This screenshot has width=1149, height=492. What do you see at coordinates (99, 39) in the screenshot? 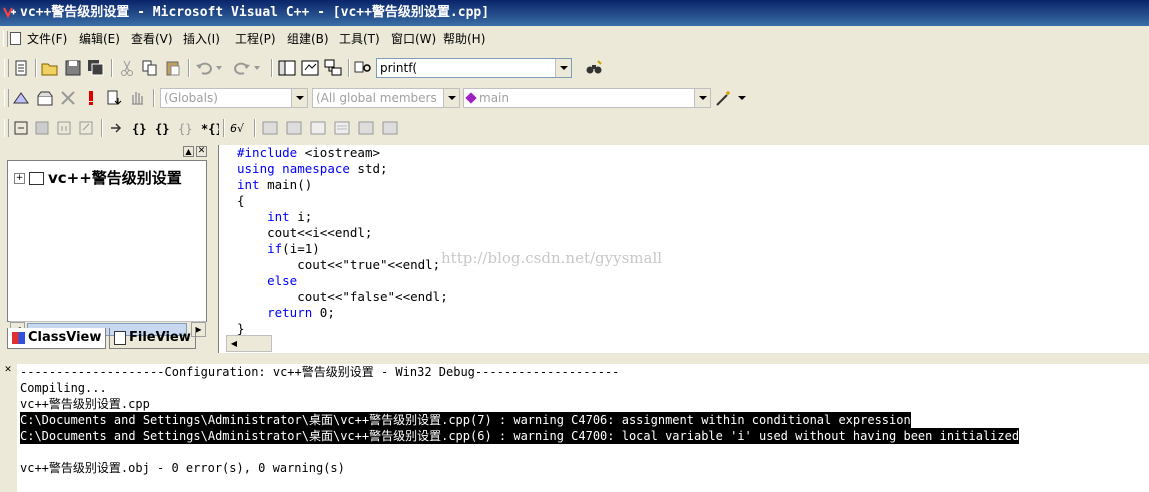
I see `menu-edit: 编辑(E)` at bounding box center [99, 39].